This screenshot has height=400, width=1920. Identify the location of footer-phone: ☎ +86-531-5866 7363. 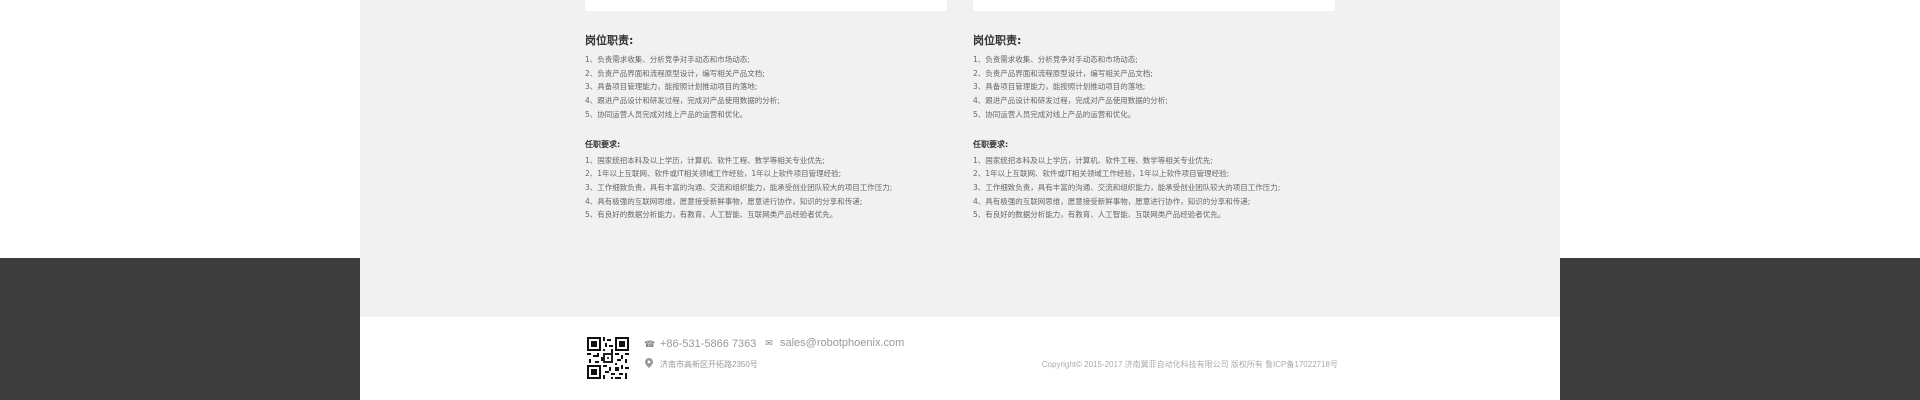
(700, 344).